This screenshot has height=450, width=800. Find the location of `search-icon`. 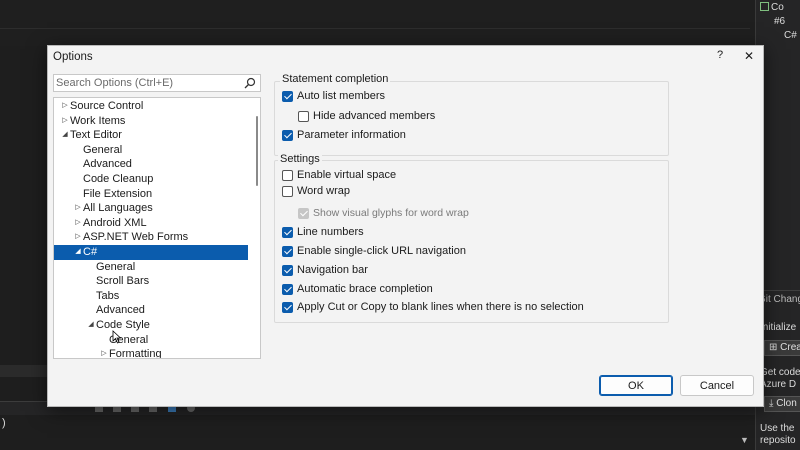

search-icon is located at coordinates (250, 83).